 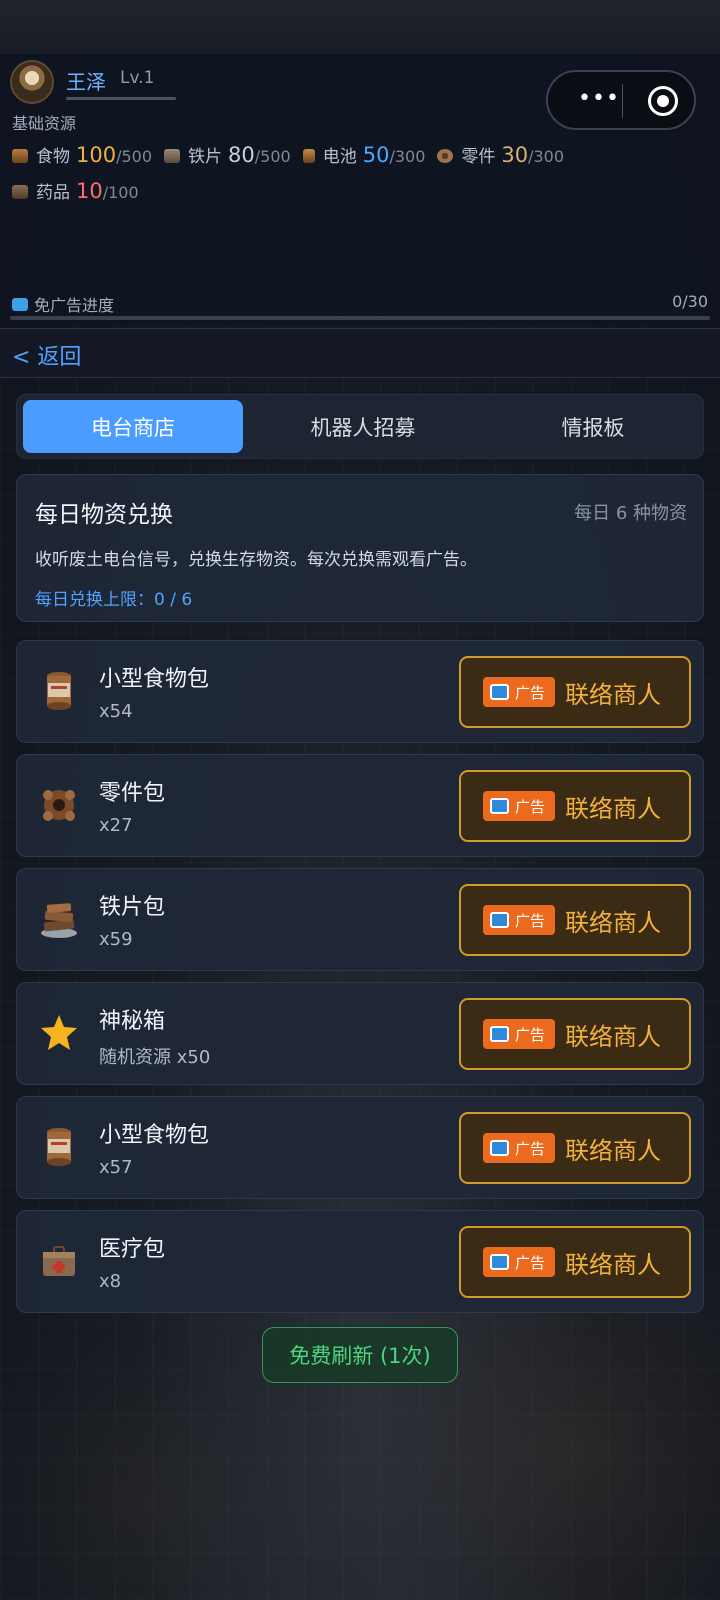 I want to click on info-description: 收听废土电台信号，兑换生存物资。每次兑换需观看广告。, so click(x=256, y=560).